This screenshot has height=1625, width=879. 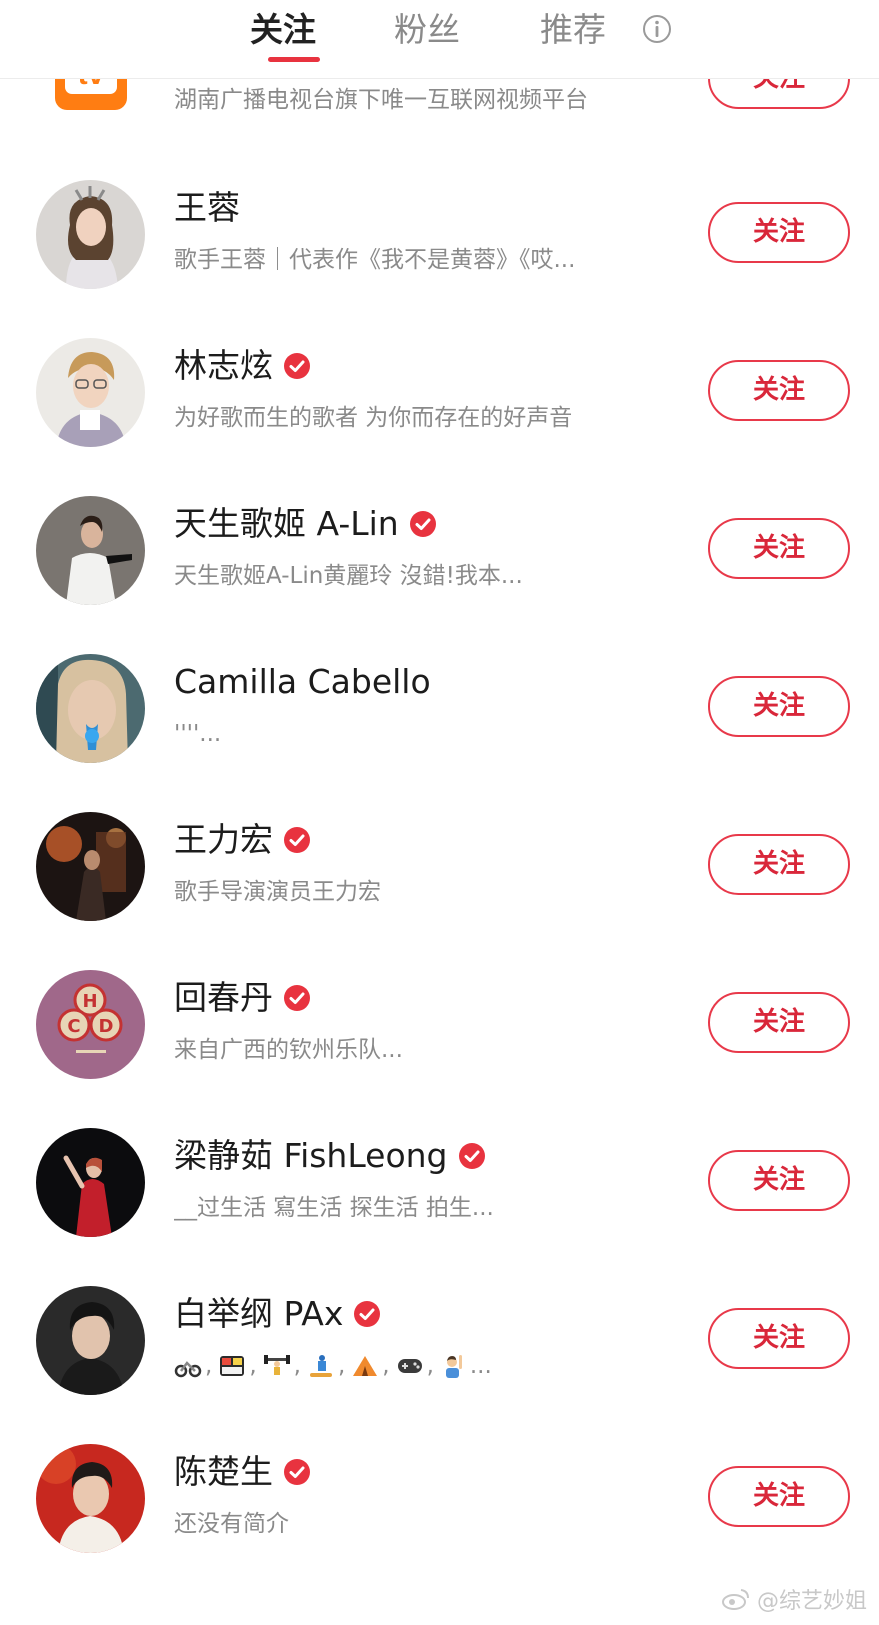 I want to click on user-name: 梁静茹 FishLeong, so click(x=330, y=1156).